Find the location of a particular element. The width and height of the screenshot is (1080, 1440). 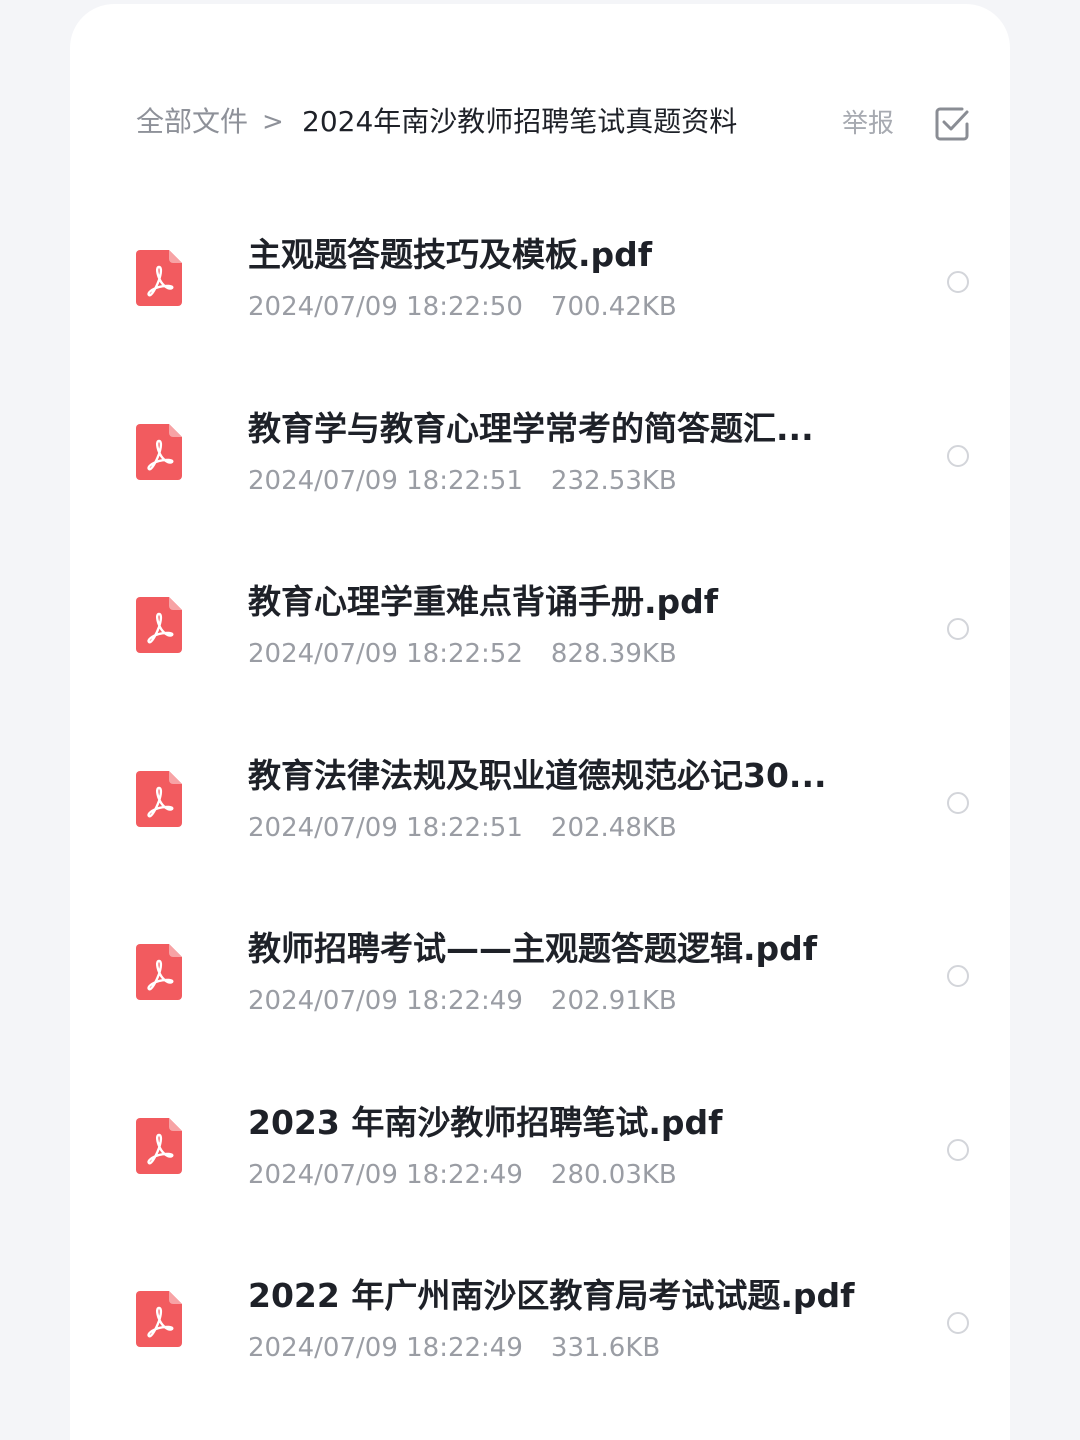

file-name: 教师招聘考试——主观题答题逻辑.pdf is located at coordinates (533, 948).